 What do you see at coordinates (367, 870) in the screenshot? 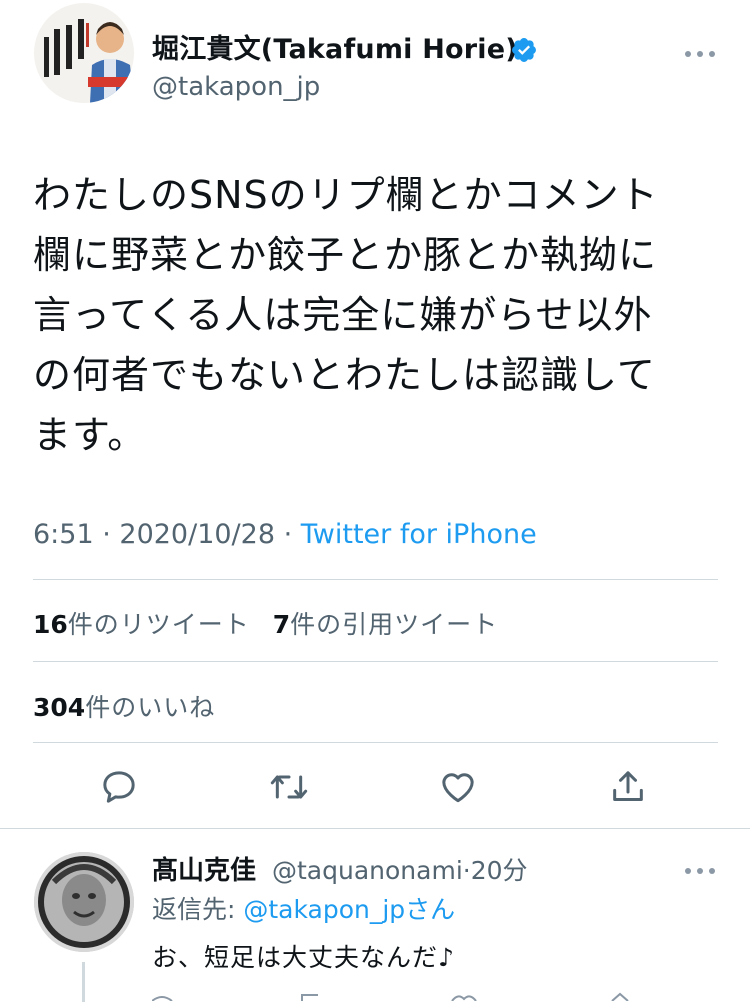
I see `reply-author-handle: @taquanonami` at bounding box center [367, 870].